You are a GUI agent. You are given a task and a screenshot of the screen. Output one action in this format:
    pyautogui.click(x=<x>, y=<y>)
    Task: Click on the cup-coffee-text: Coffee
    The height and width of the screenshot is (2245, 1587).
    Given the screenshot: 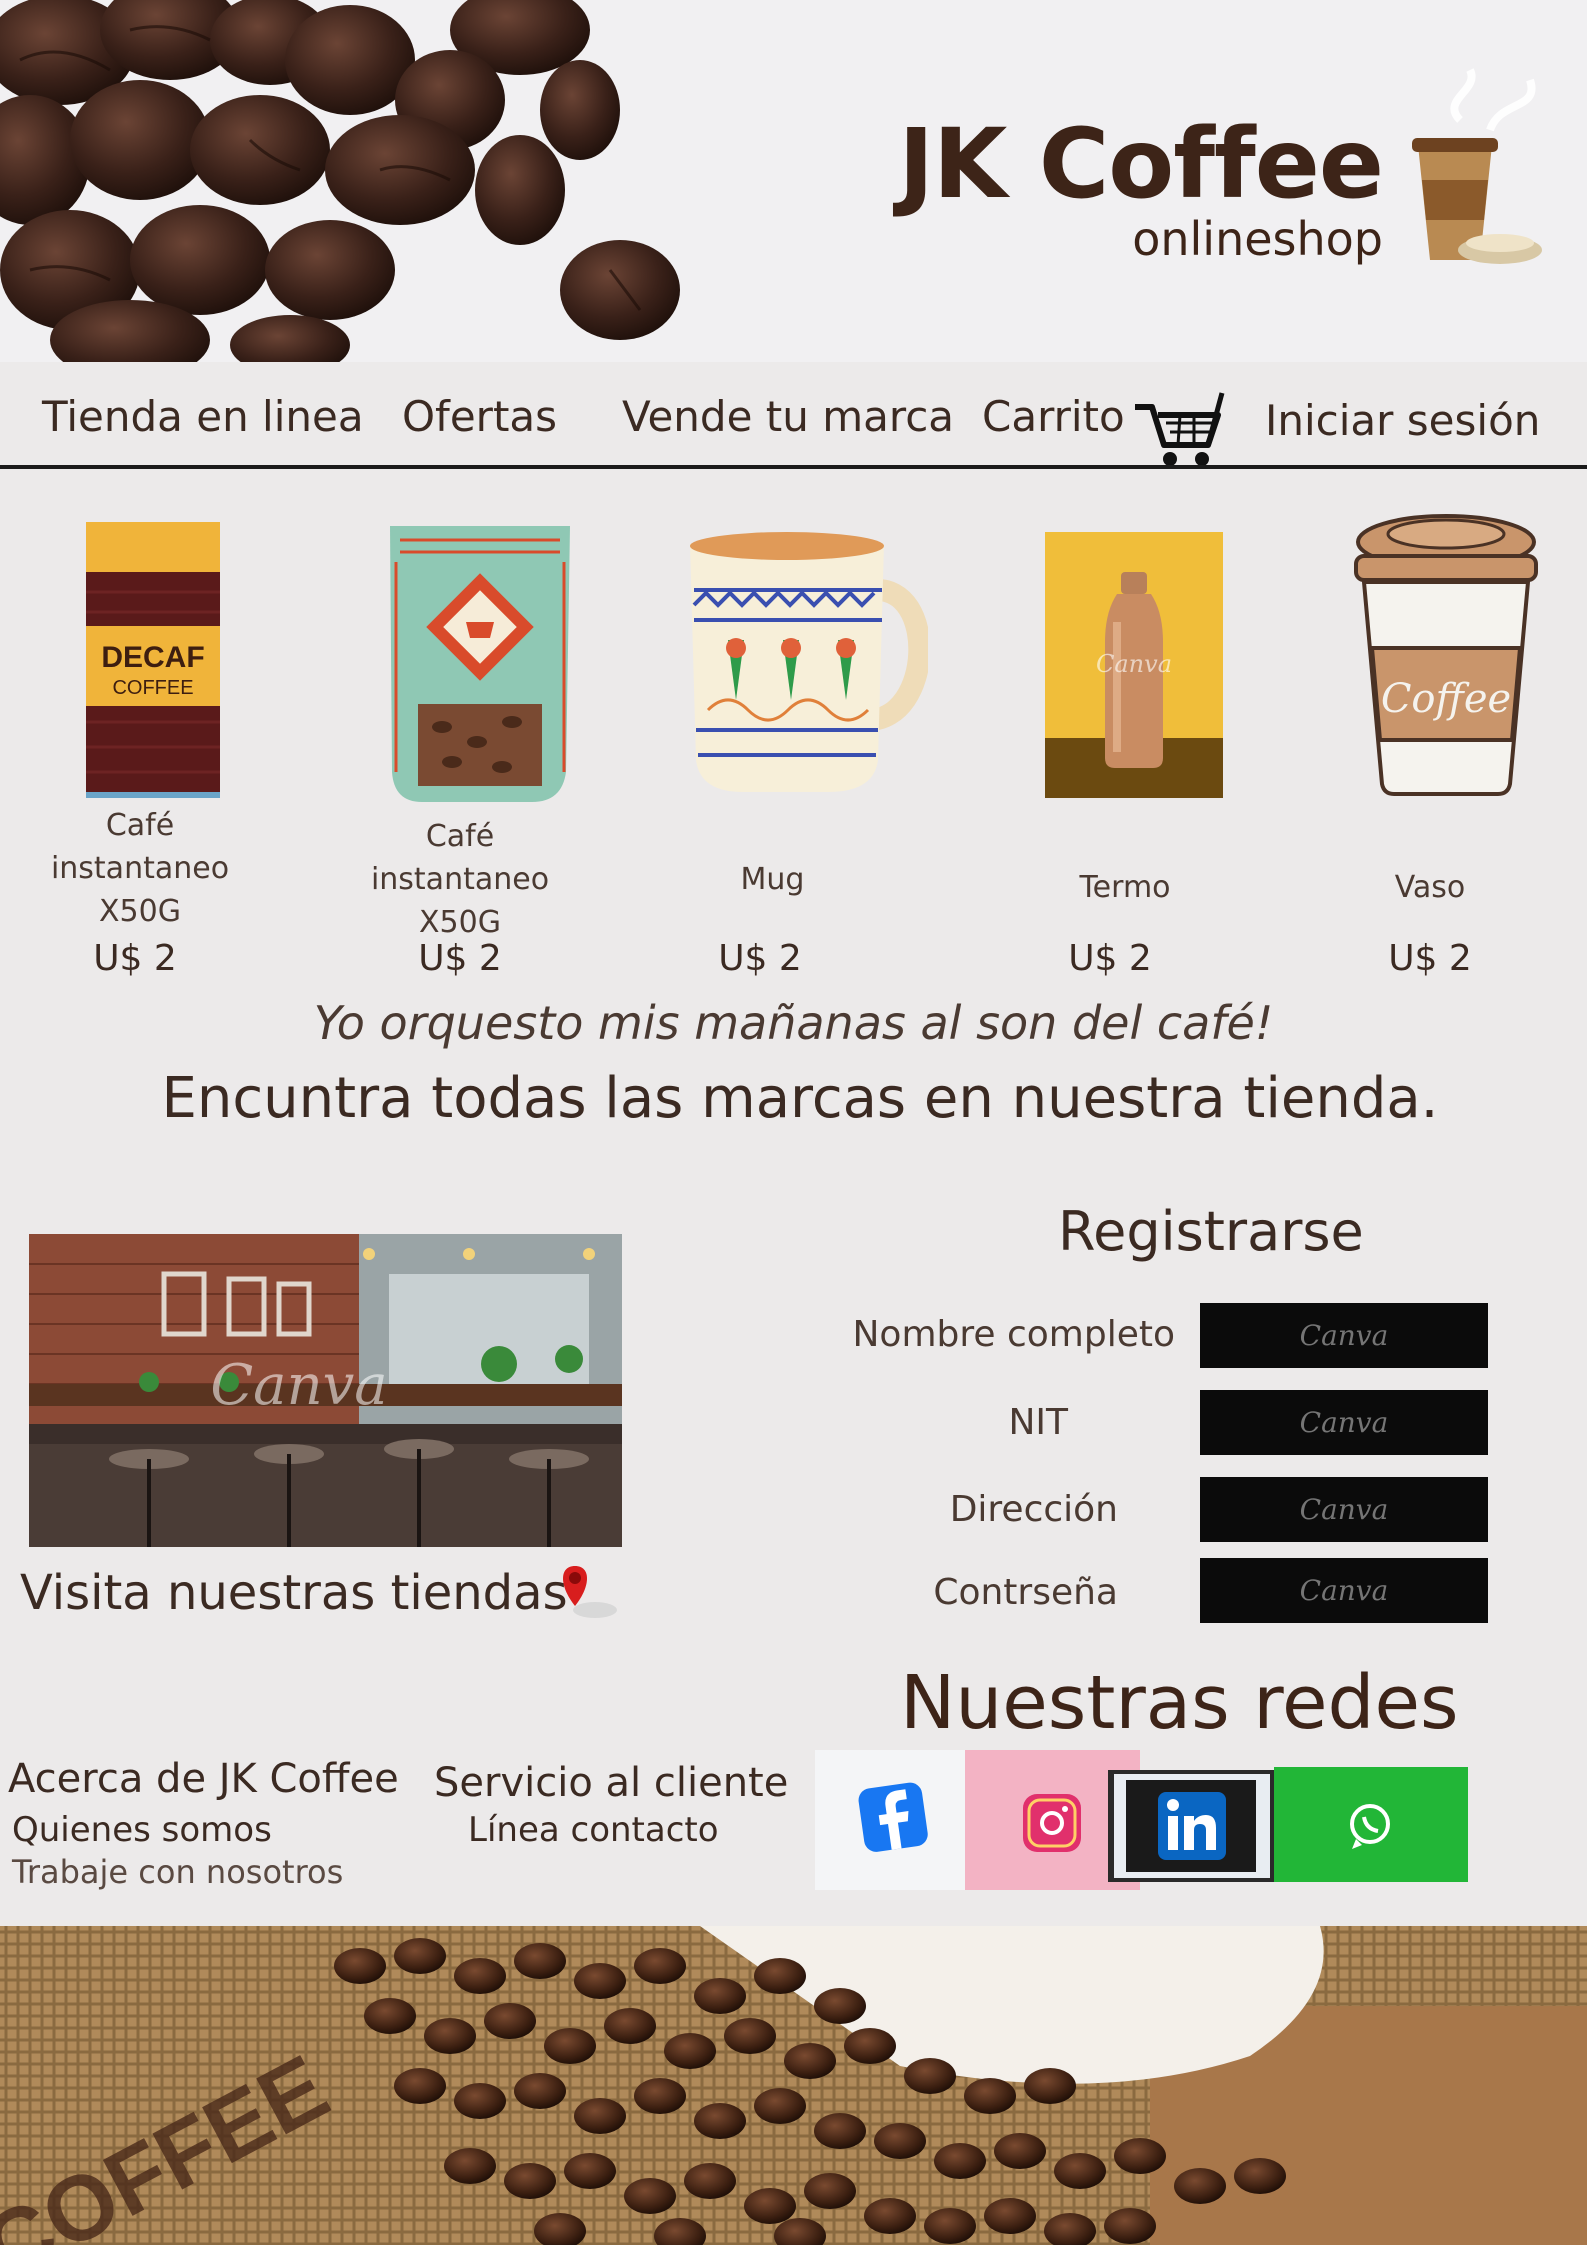 What is the action you would take?
    pyautogui.click(x=1446, y=699)
    